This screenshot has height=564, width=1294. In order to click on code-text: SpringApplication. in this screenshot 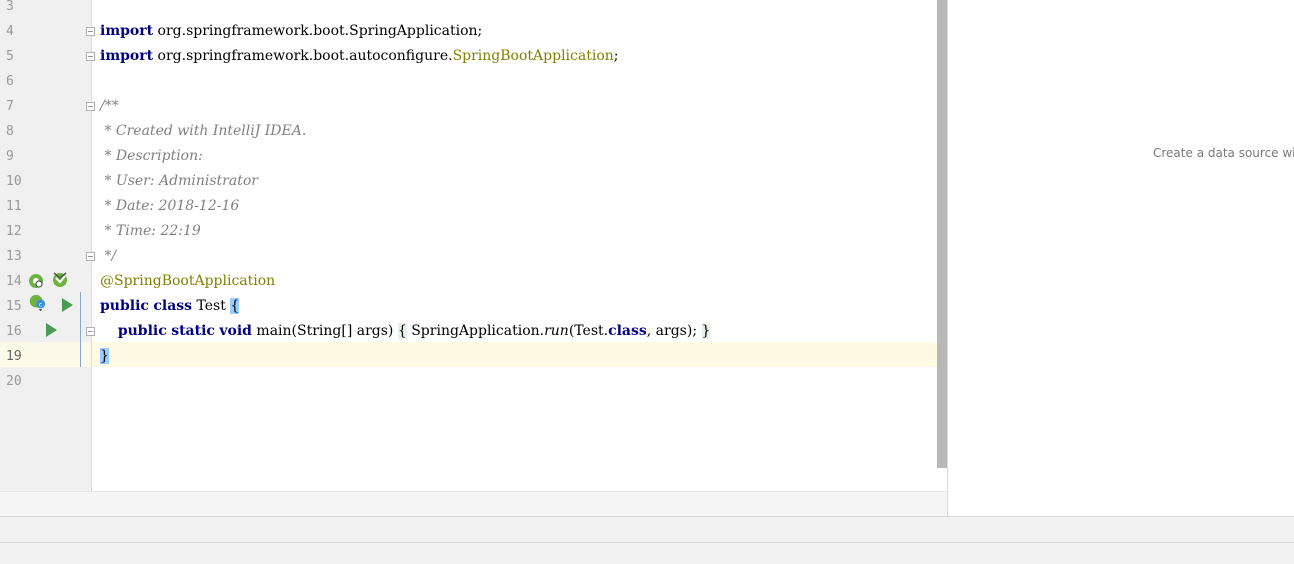, I will do `click(475, 331)`.